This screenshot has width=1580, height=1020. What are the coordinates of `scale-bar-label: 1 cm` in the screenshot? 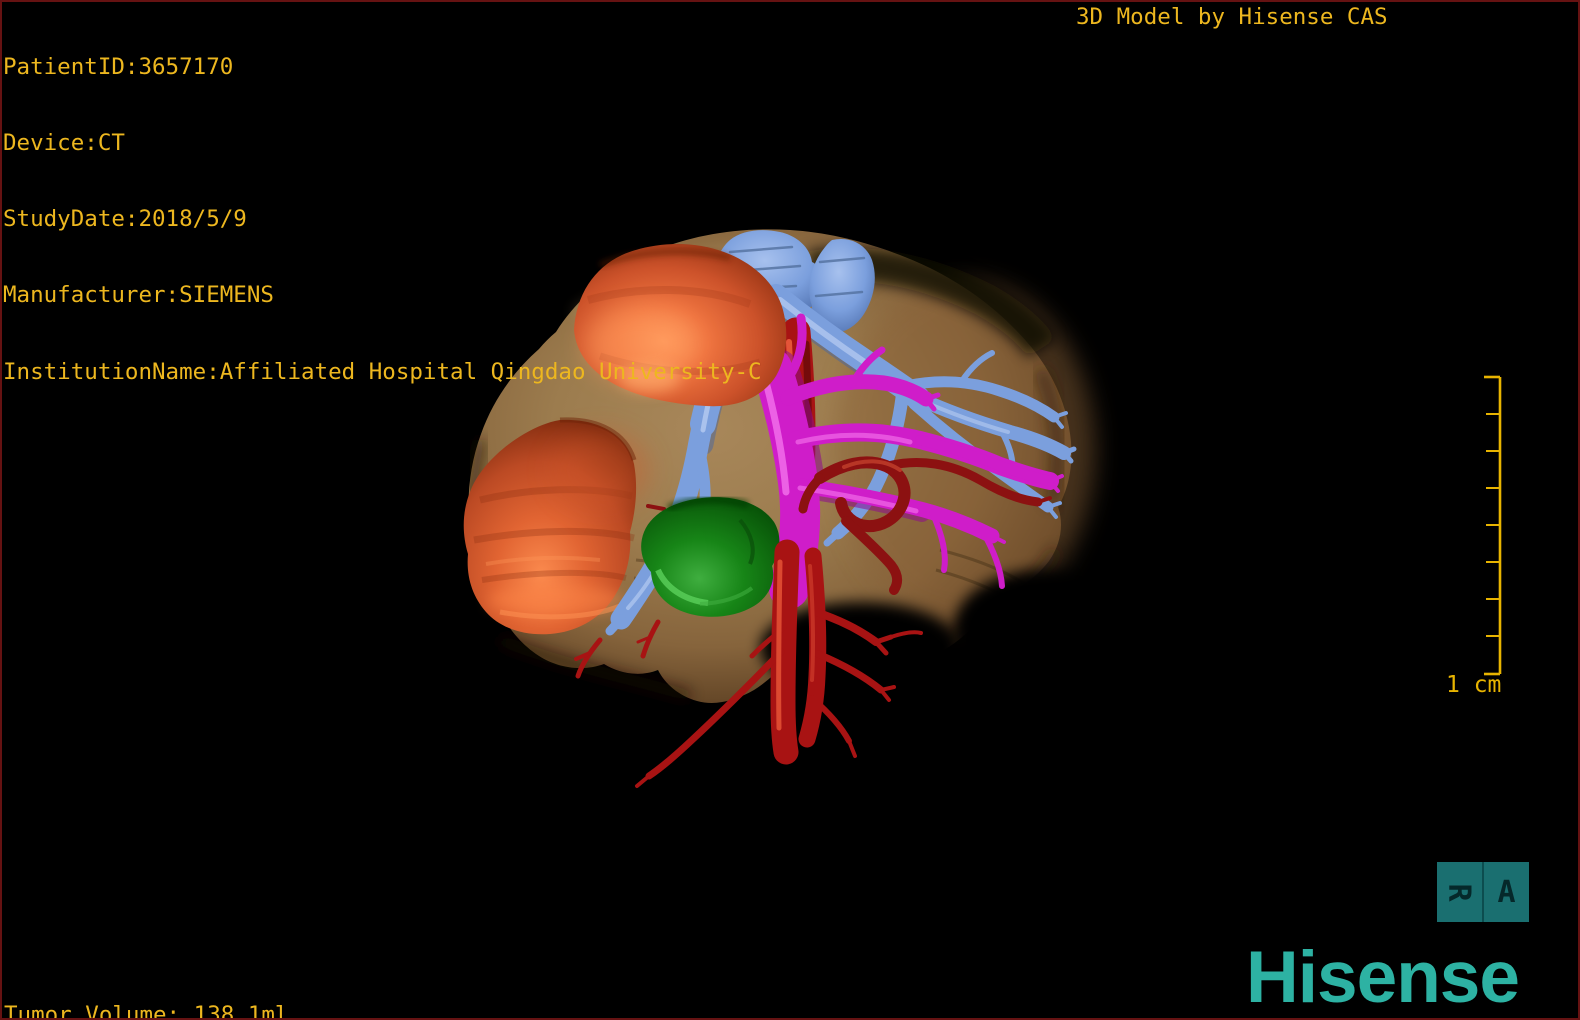 It's located at (1474, 685).